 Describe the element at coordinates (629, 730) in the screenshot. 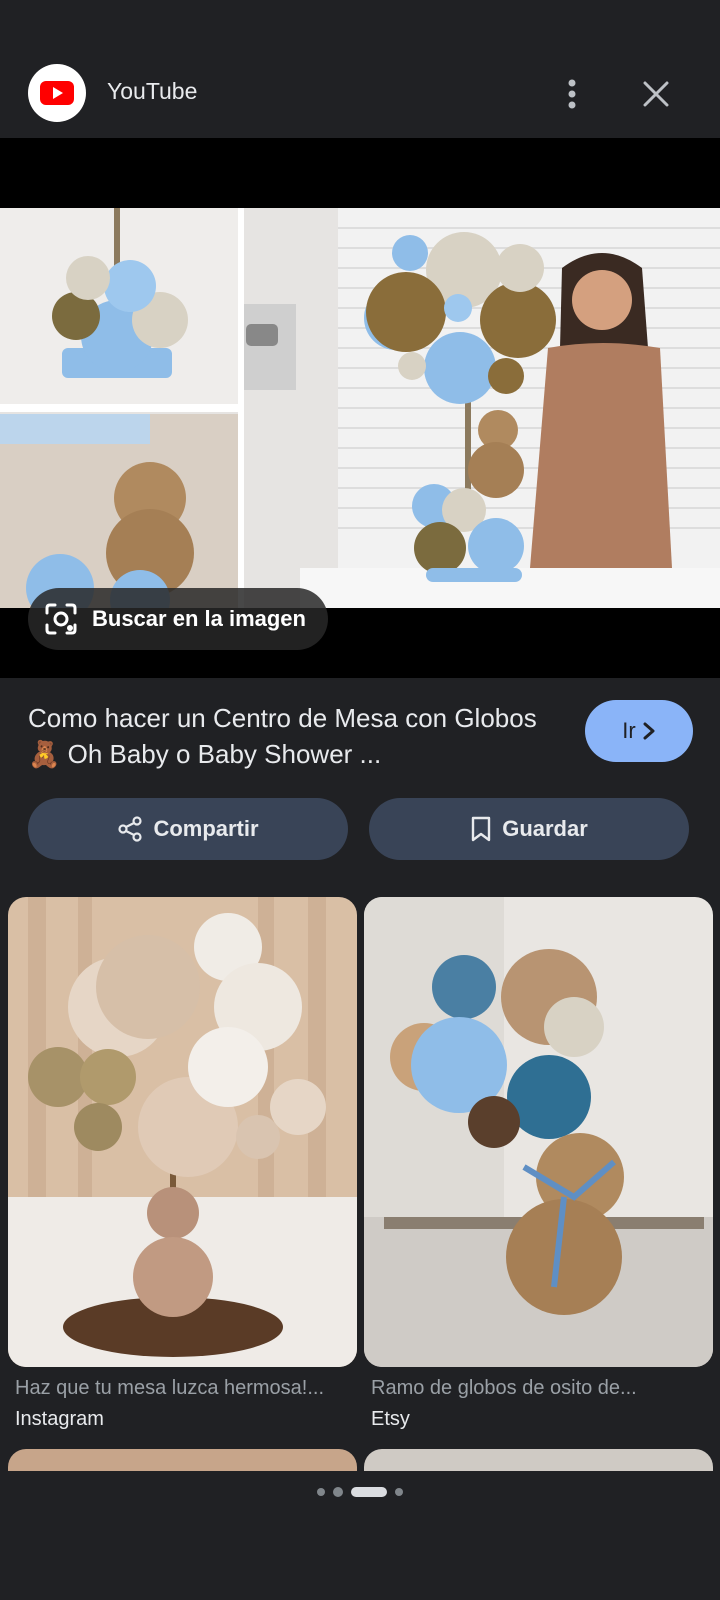

I see `go-button-label: Ir` at that location.